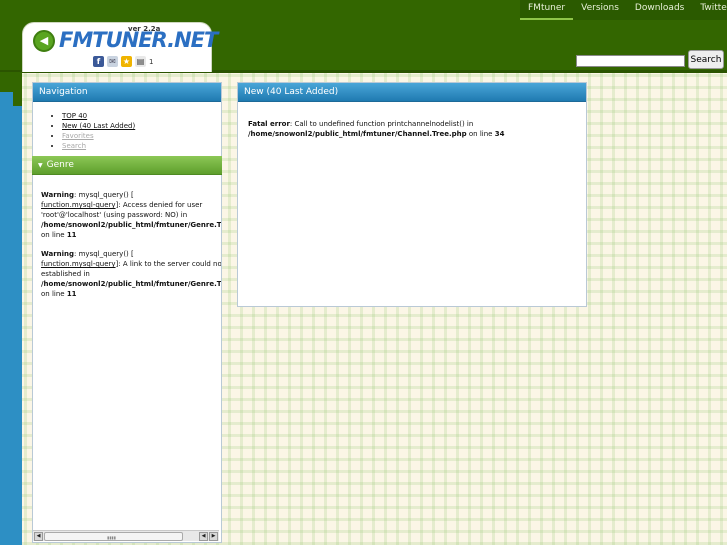 The height and width of the screenshot is (545, 727). Describe the element at coordinates (600, 10) in the screenshot. I see `topnav-versions: Versions` at that location.